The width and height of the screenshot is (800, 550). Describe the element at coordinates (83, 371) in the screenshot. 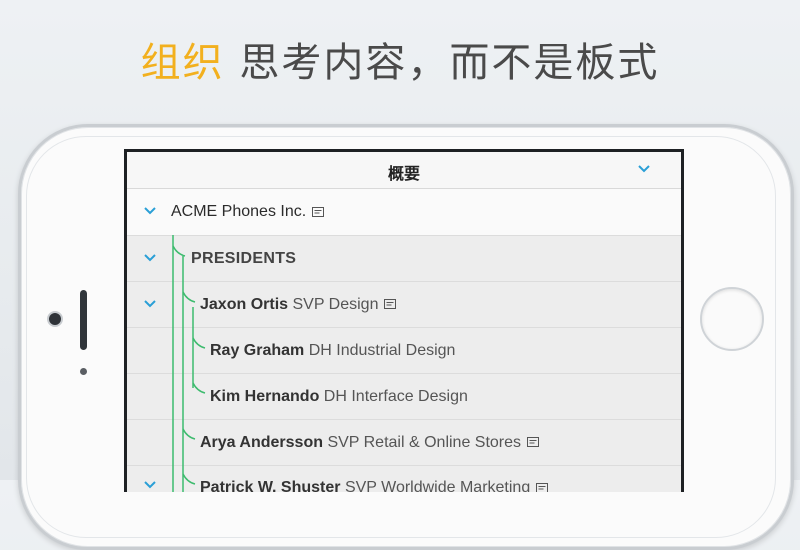

I see `proximity-sensor` at that location.